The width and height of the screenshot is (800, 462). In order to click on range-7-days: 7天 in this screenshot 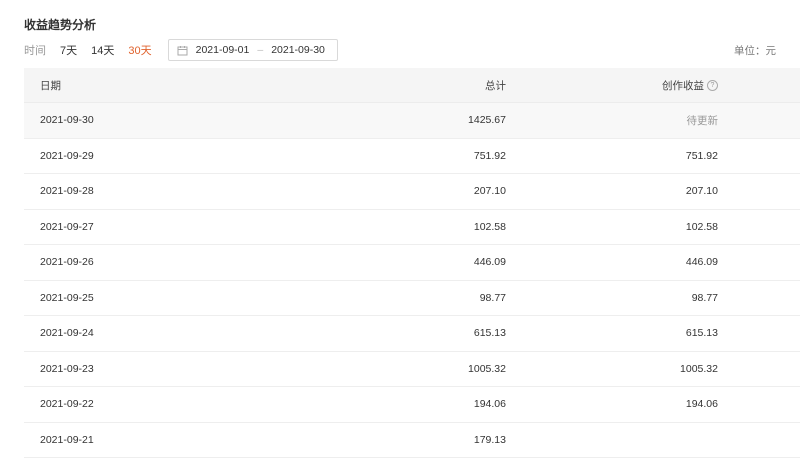, I will do `click(68, 50)`.